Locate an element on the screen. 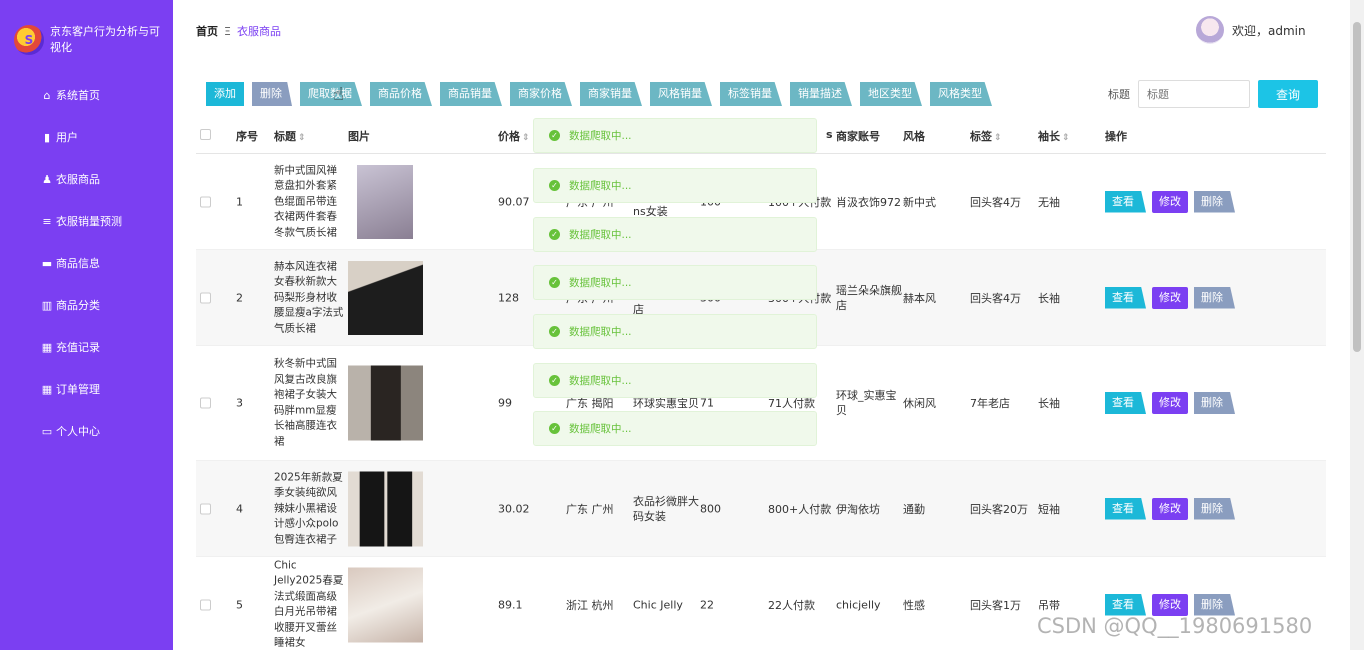 Image resolution: width=1364 pixels, height=650 pixels. row-style: 通勤 is located at coordinates (914, 509).